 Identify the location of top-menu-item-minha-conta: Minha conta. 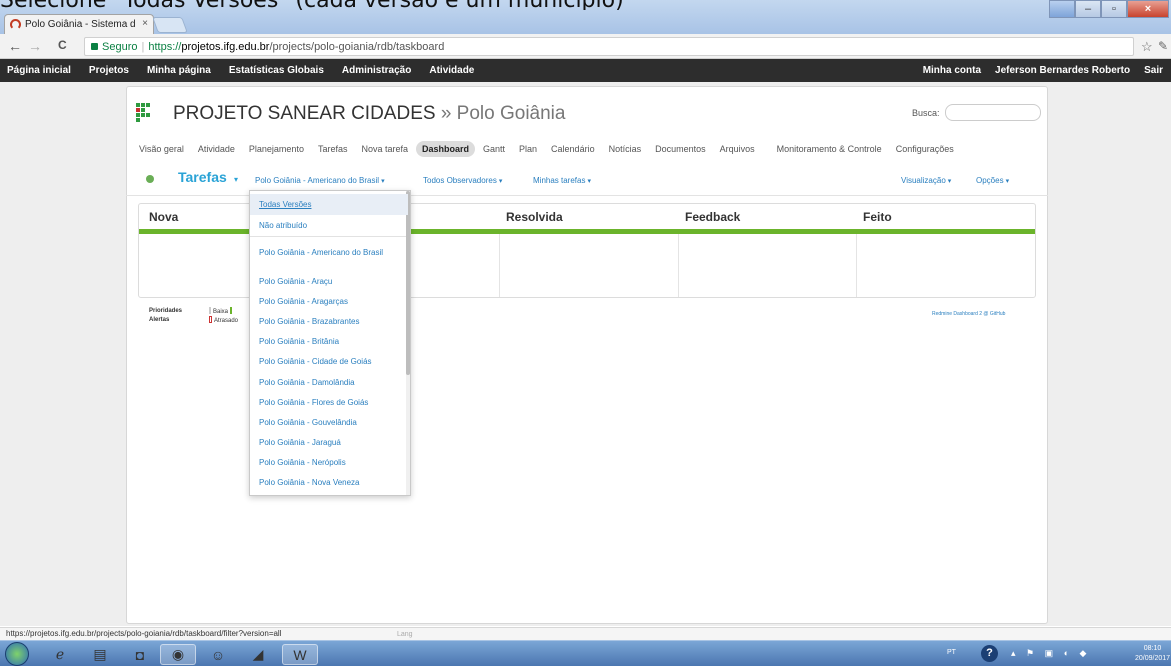
(952, 70).